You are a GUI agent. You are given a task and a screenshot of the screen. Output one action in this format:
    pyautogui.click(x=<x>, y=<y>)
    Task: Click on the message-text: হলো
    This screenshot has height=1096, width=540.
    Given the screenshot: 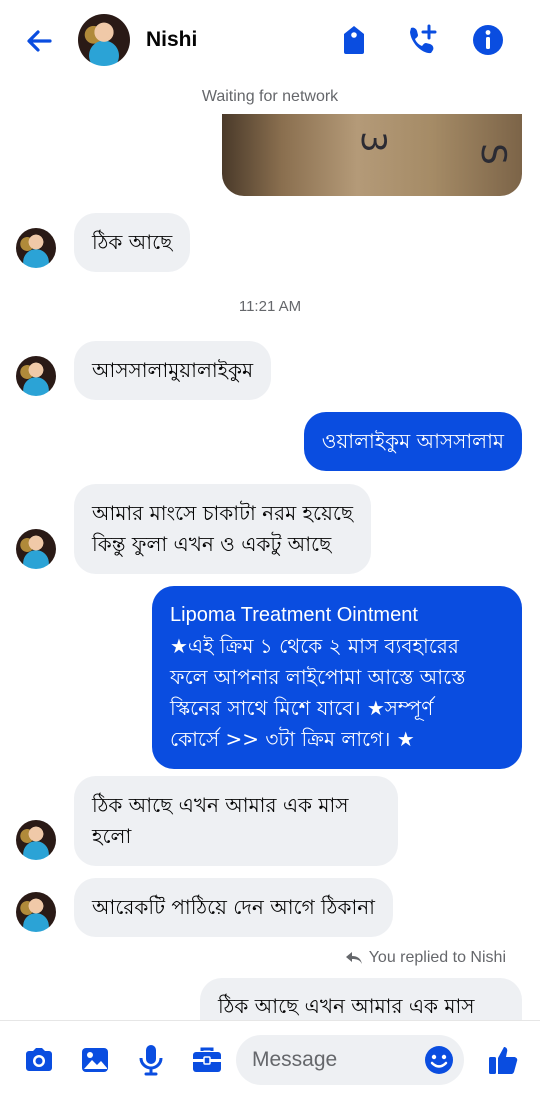 What is the action you would take?
    pyautogui.click(x=112, y=836)
    